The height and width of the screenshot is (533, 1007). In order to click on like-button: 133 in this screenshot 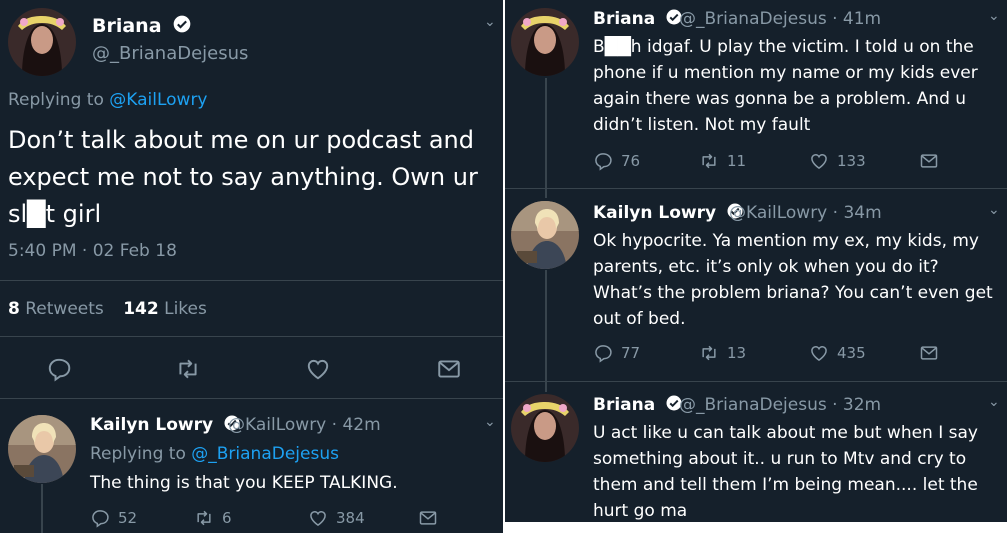, I will do `click(864, 161)`.